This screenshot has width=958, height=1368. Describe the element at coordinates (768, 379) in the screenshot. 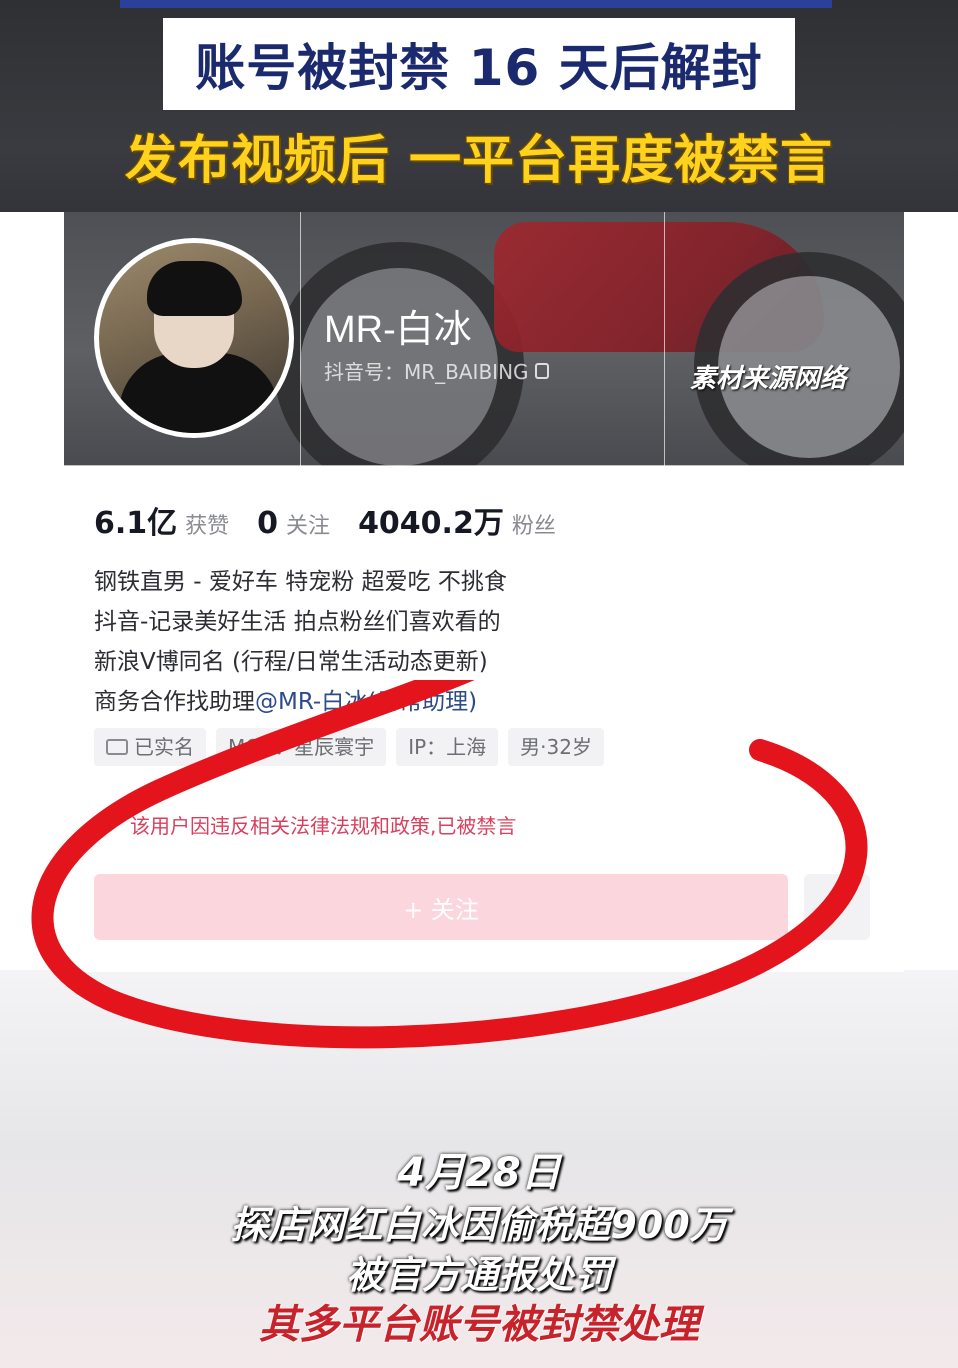

I see `source-label: 素材来源网络` at that location.